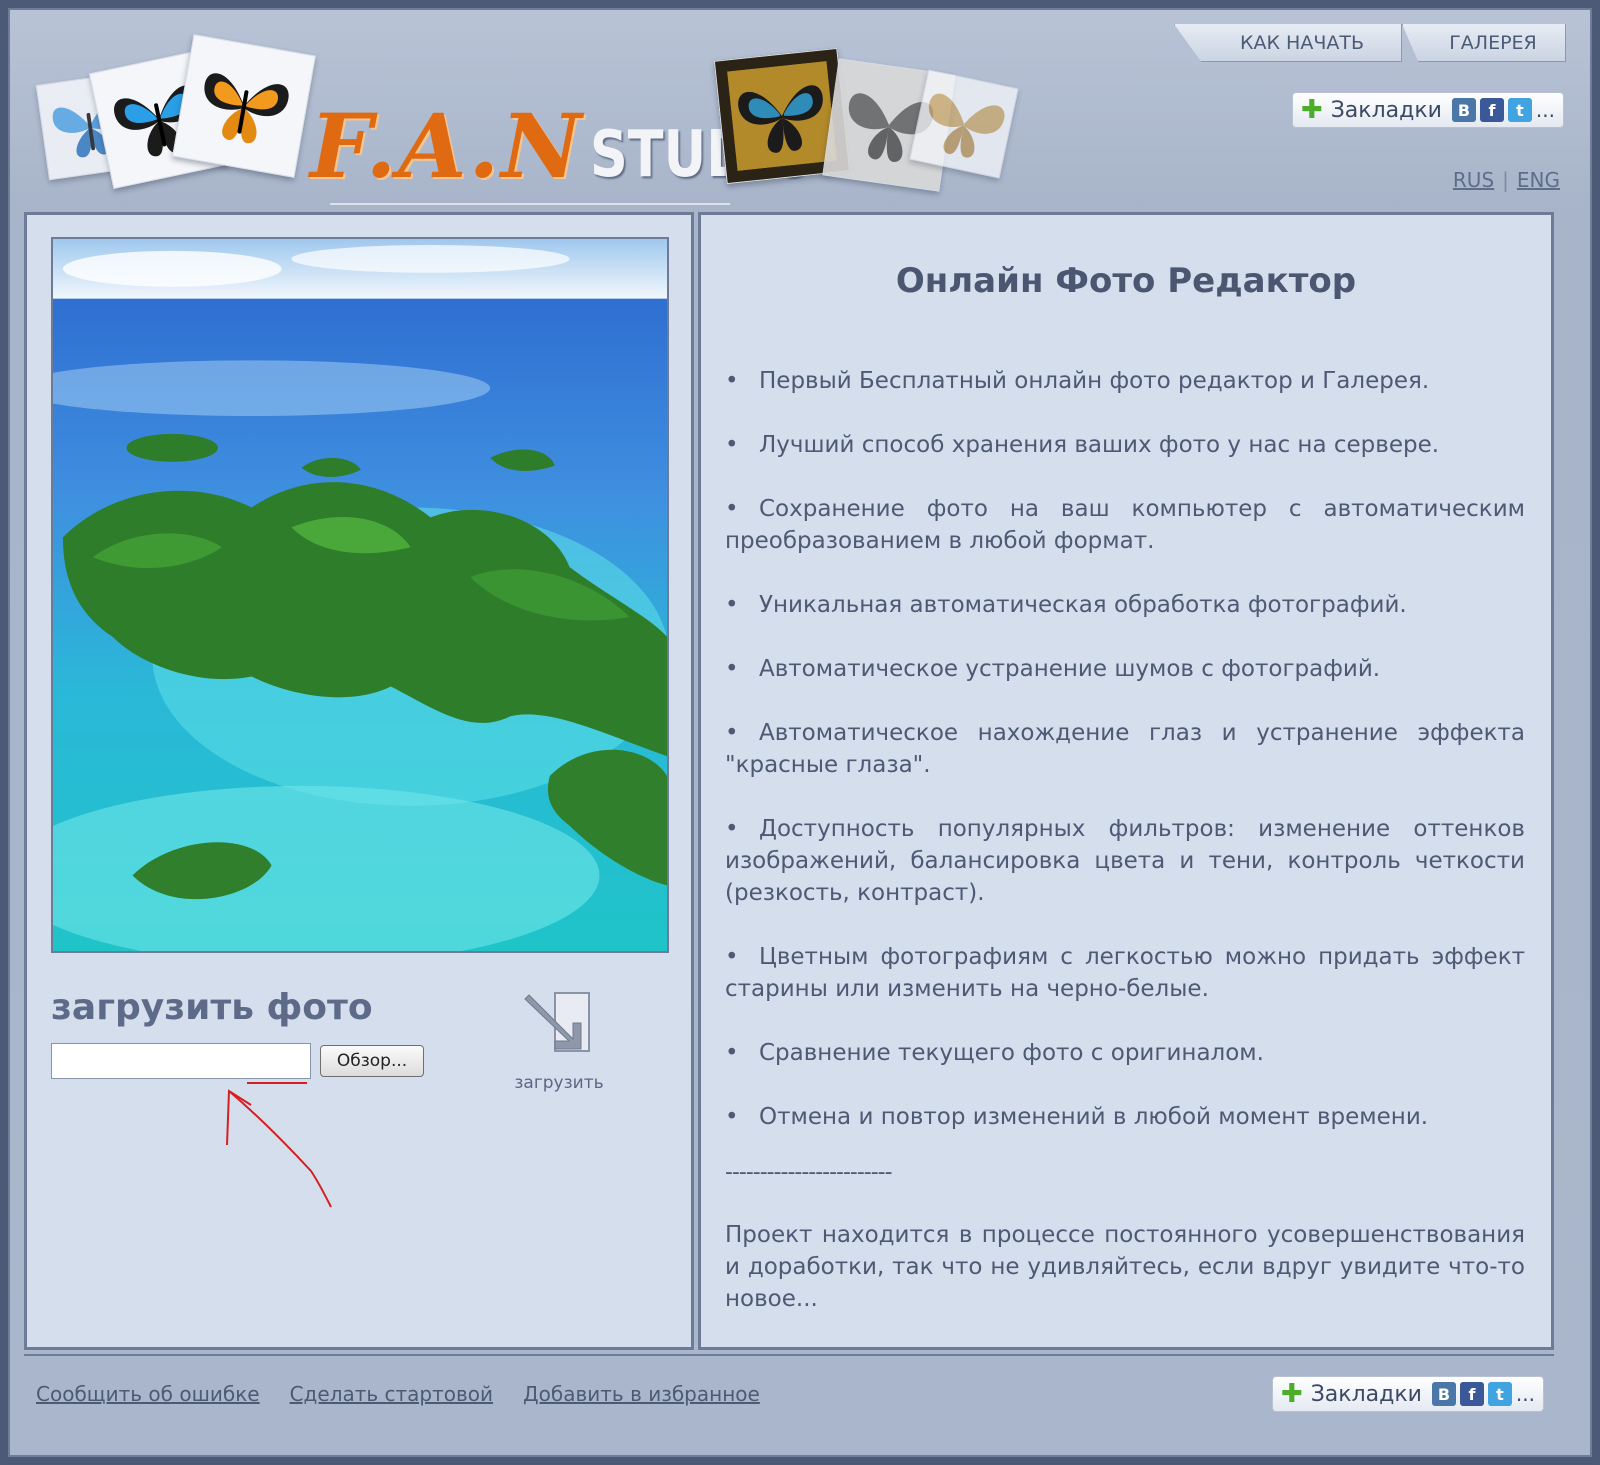  Describe the element at coordinates (1011, 1053) in the screenshot. I see `feature-text: Сравнение текущего фото с оригиналом.` at that location.